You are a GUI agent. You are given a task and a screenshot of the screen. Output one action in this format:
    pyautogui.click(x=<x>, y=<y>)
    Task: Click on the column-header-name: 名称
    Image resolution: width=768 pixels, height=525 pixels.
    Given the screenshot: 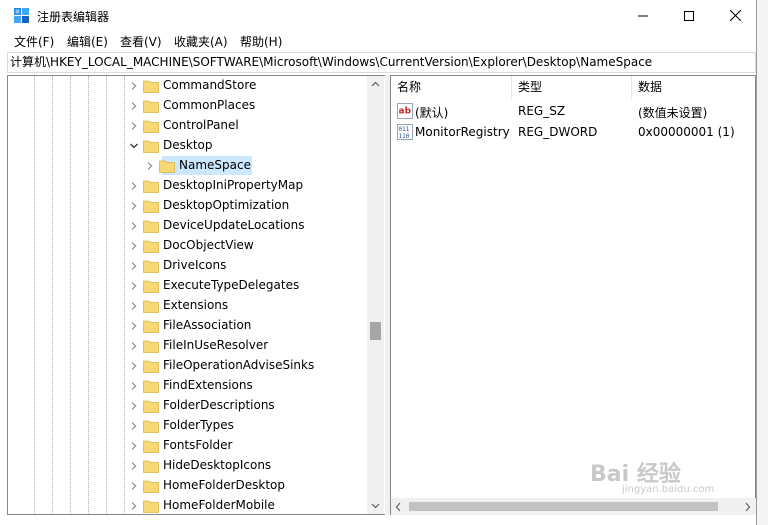 What is the action you would take?
    pyautogui.click(x=451, y=87)
    